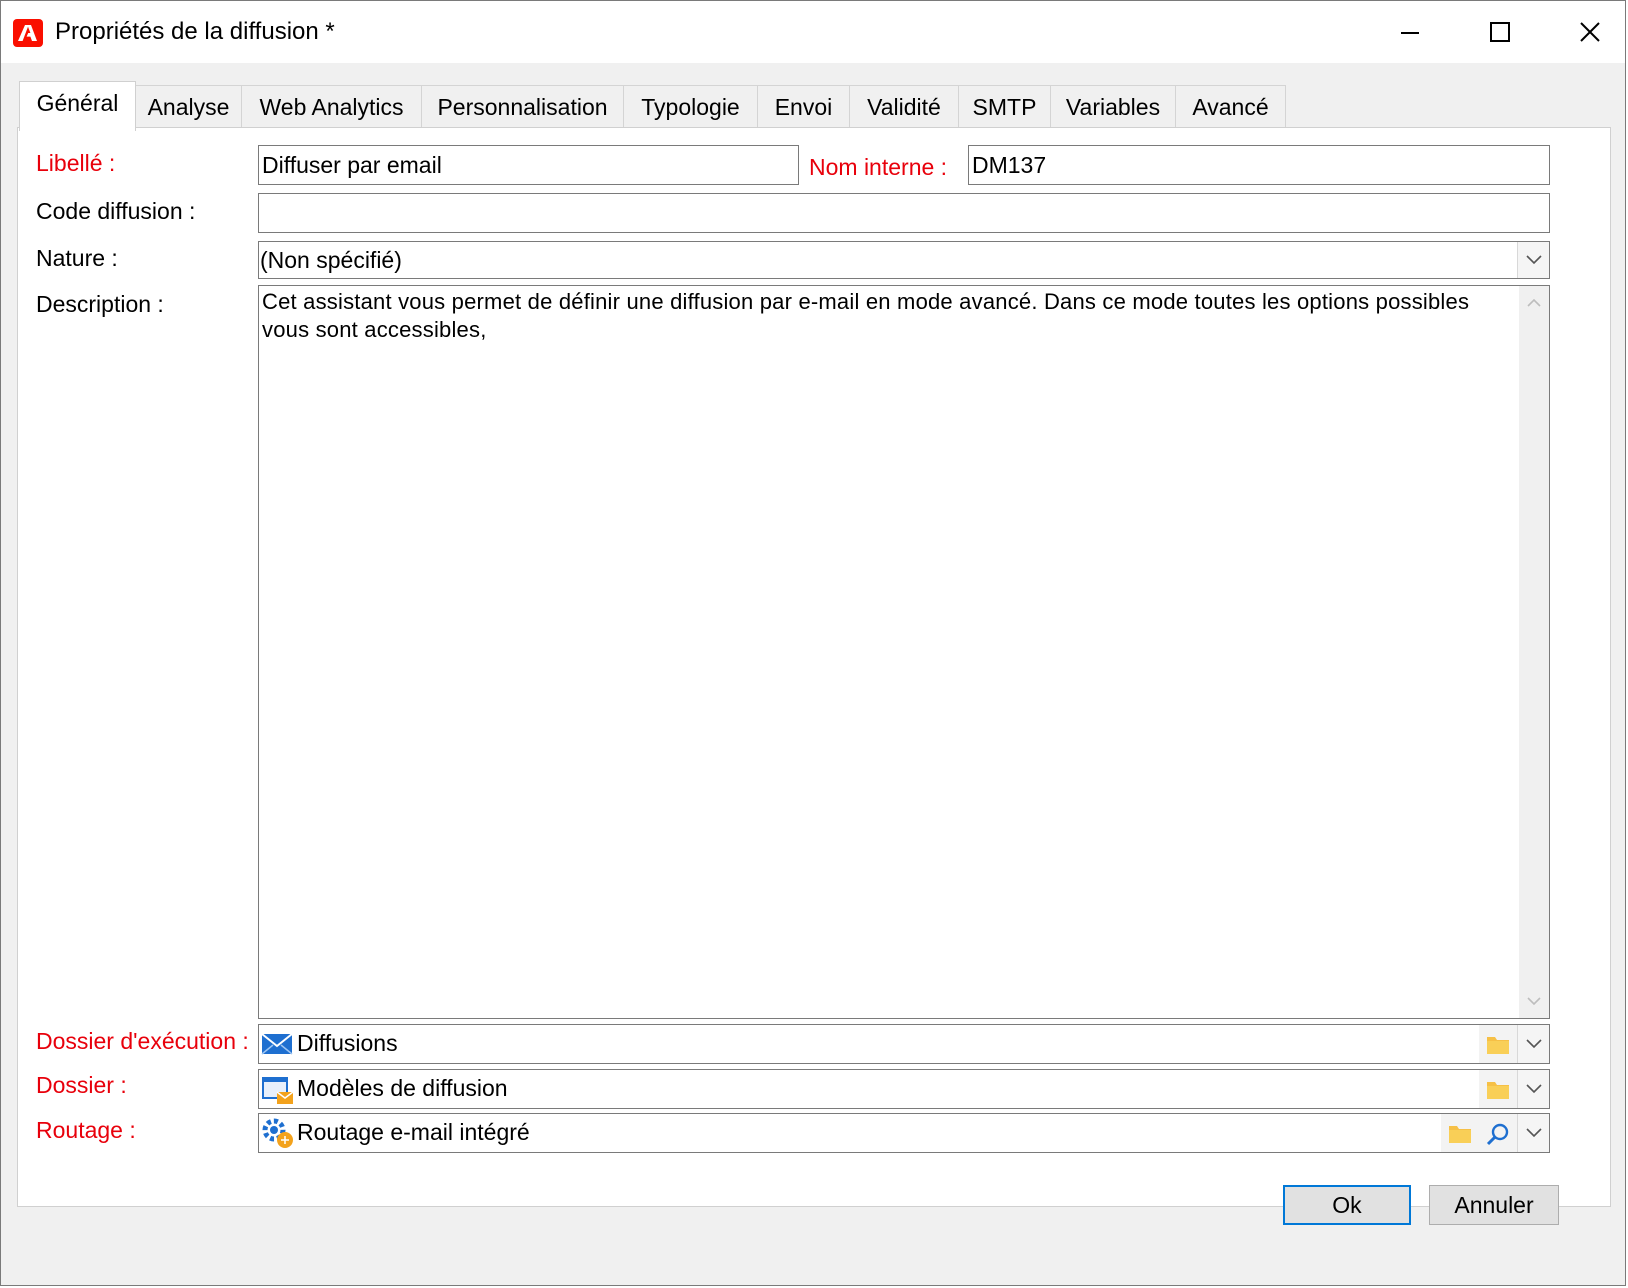  I want to click on libelle-input, so click(530, 165).